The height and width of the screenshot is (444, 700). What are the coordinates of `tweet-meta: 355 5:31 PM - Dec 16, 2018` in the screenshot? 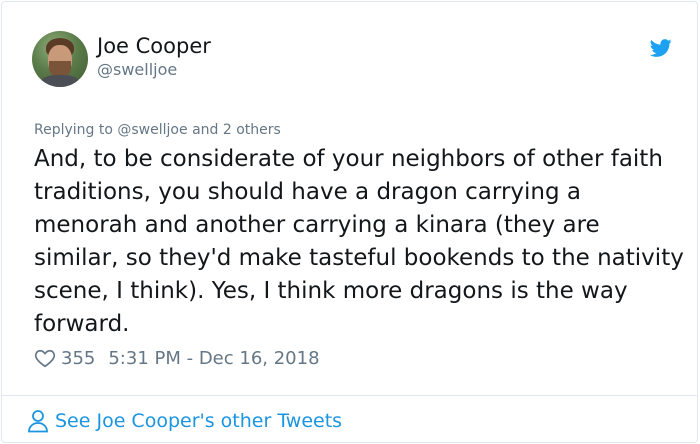 It's located at (177, 358).